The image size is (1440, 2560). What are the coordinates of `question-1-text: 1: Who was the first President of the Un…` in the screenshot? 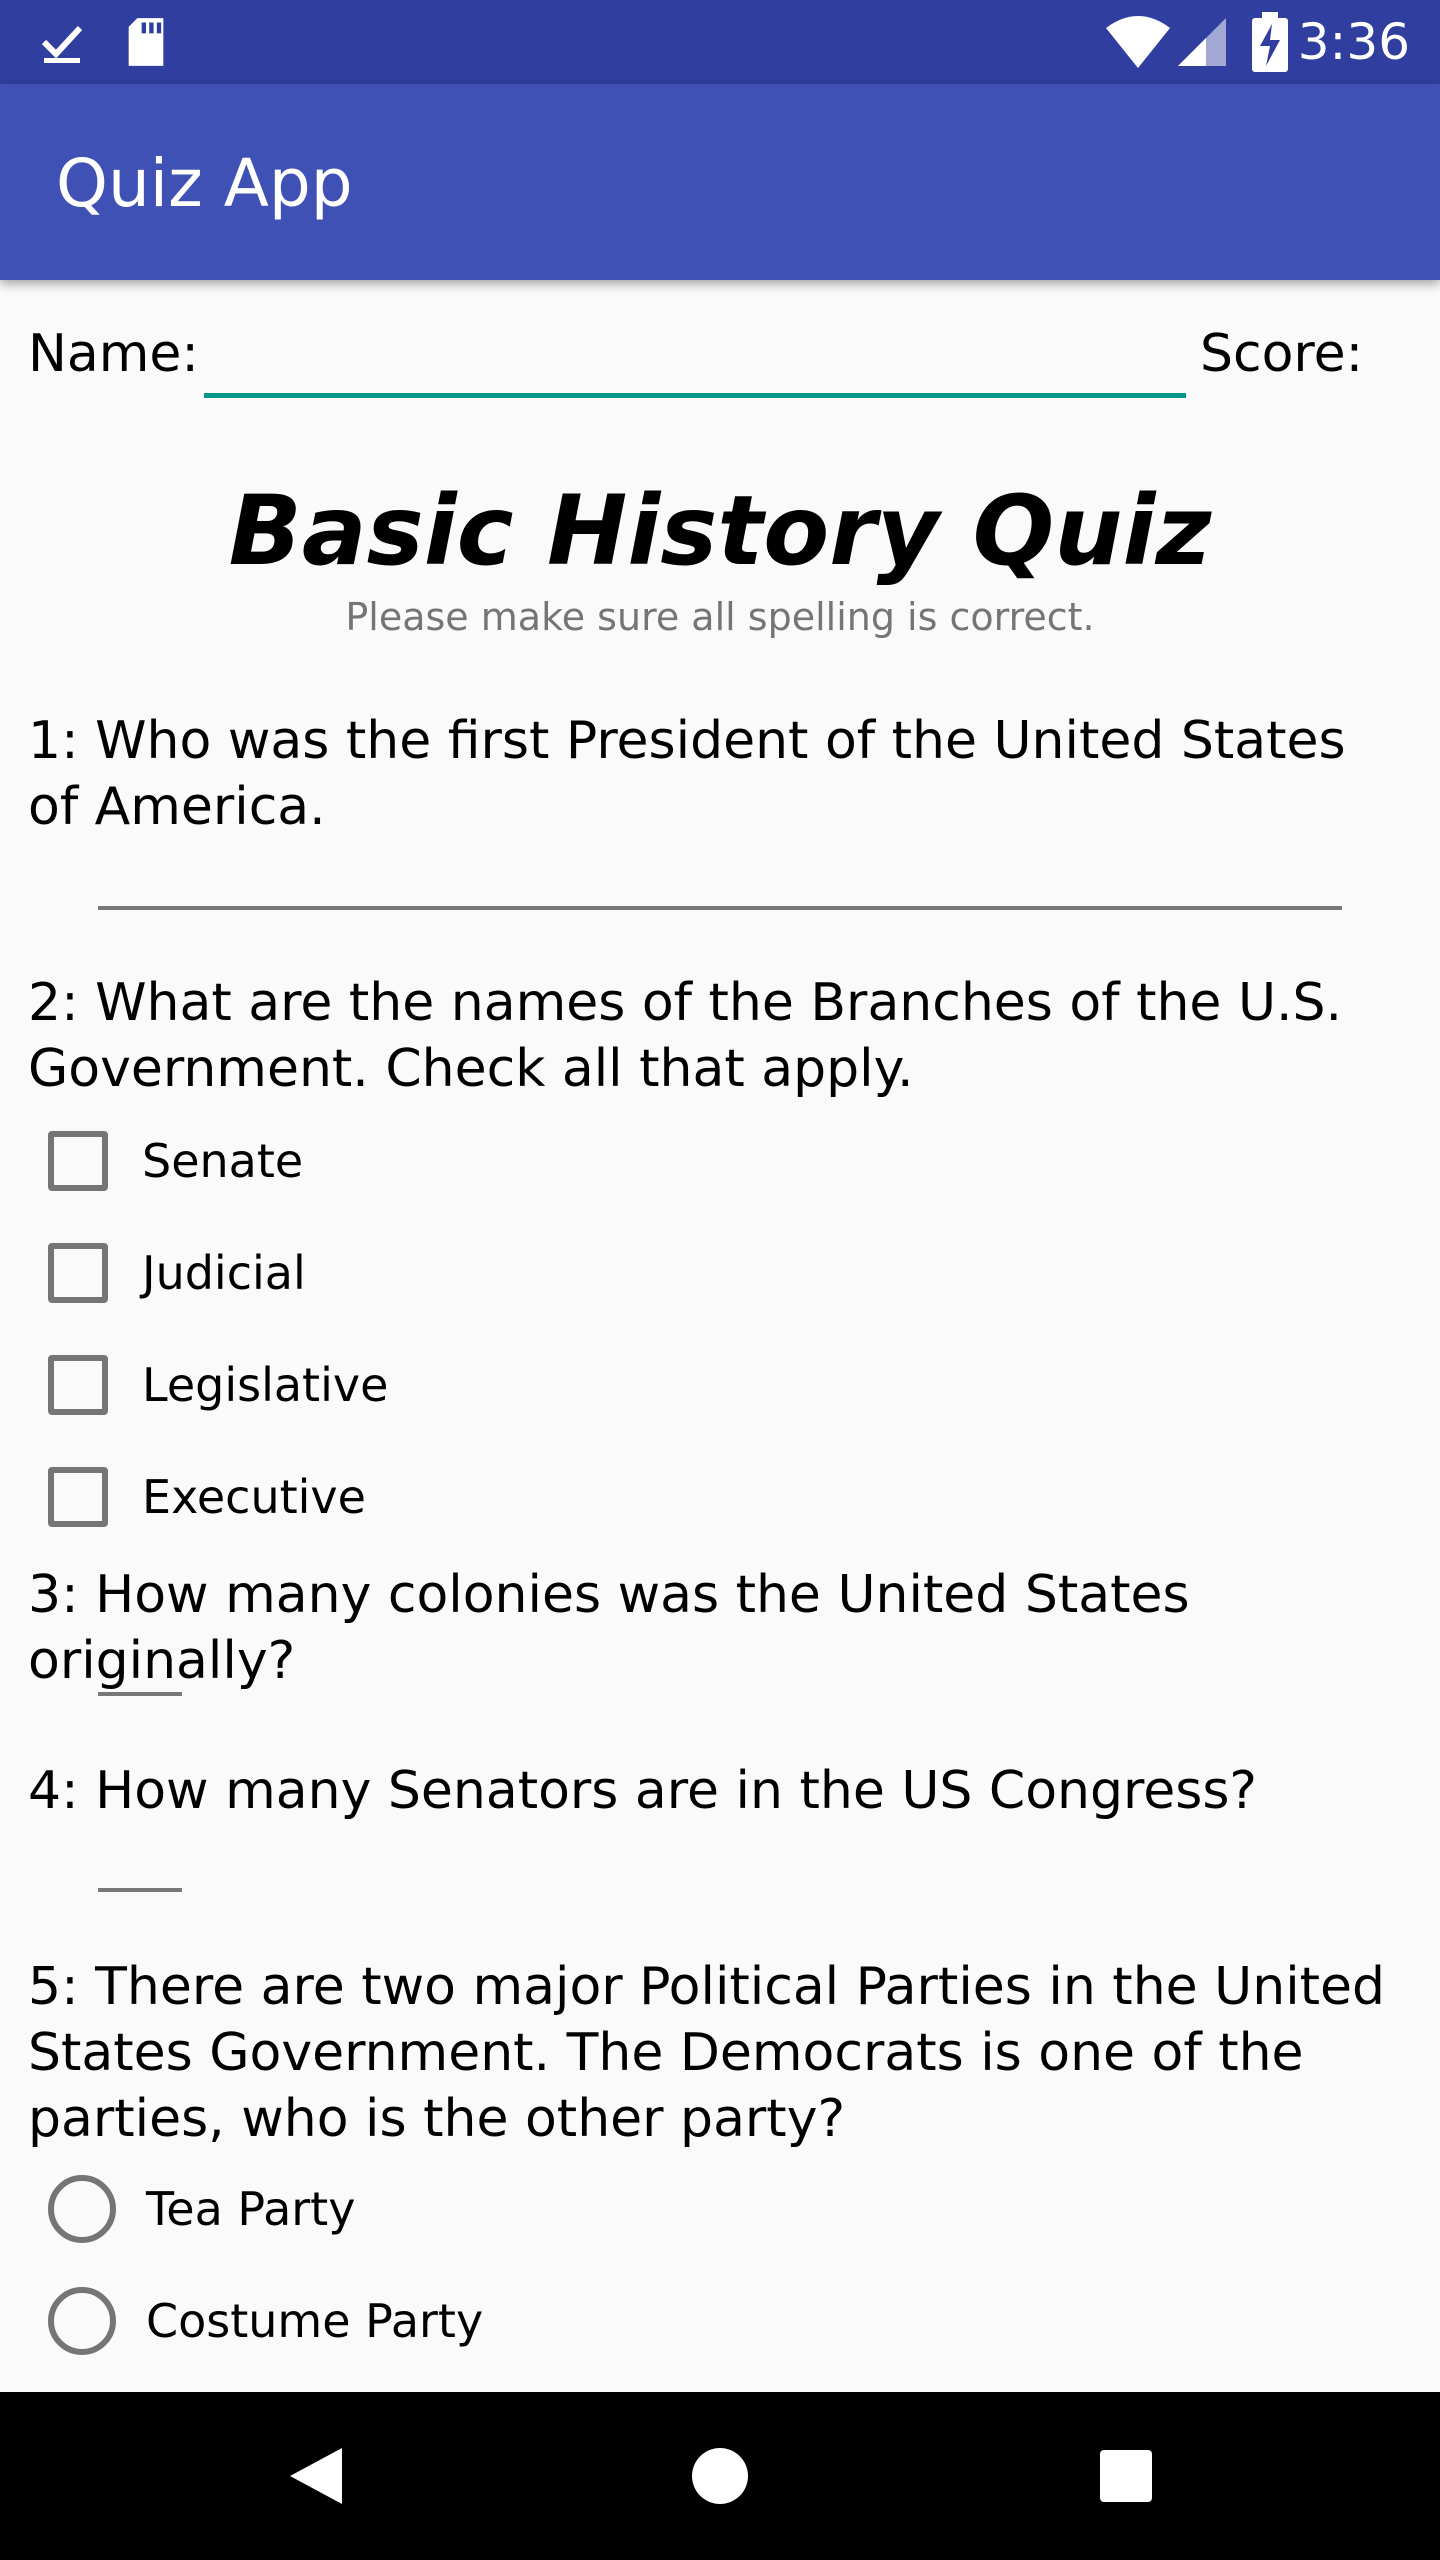 It's located at (687, 774).